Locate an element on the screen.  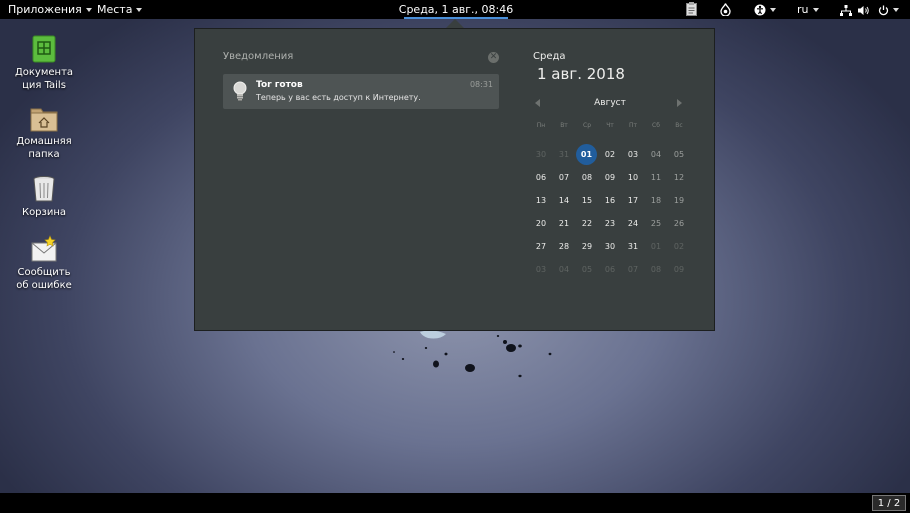
calendar-weekday-label: Вт is located at coordinates (564, 125).